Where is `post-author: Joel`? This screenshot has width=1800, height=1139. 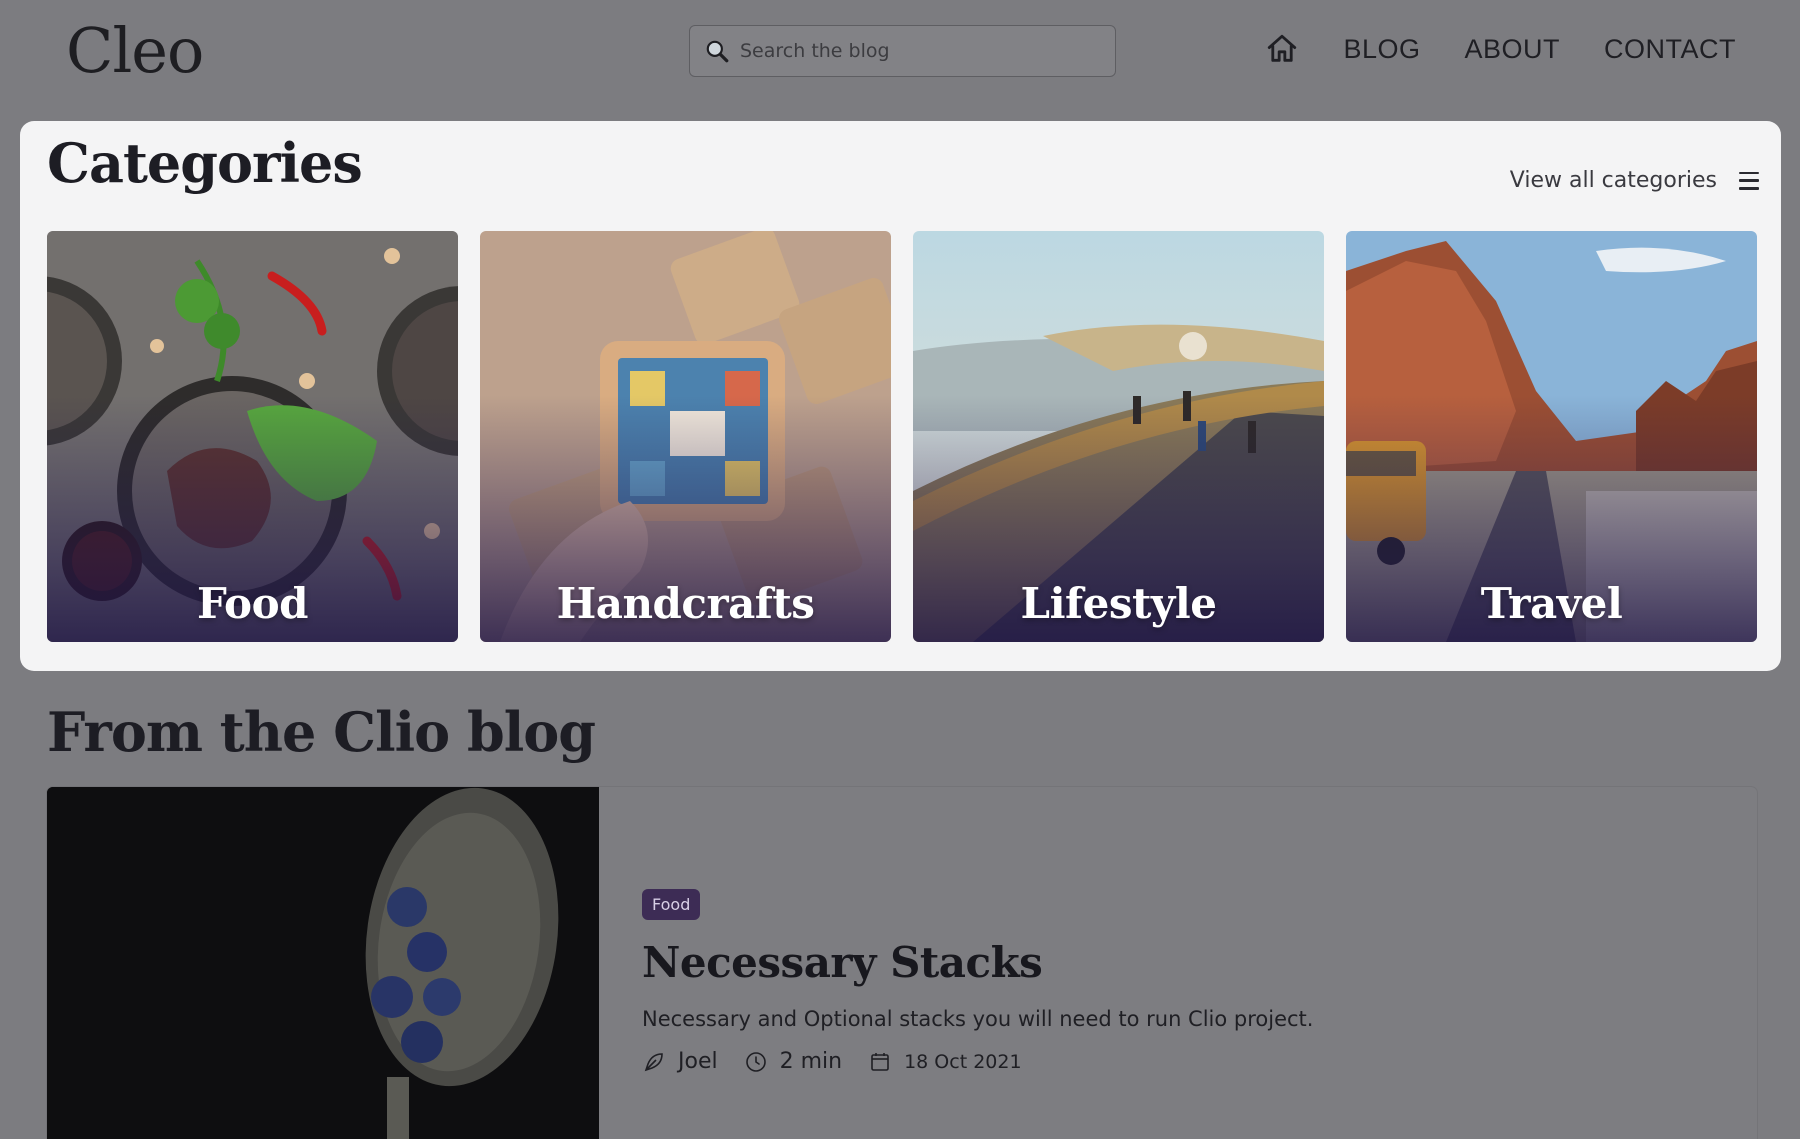 post-author: Joel is located at coordinates (680, 1061).